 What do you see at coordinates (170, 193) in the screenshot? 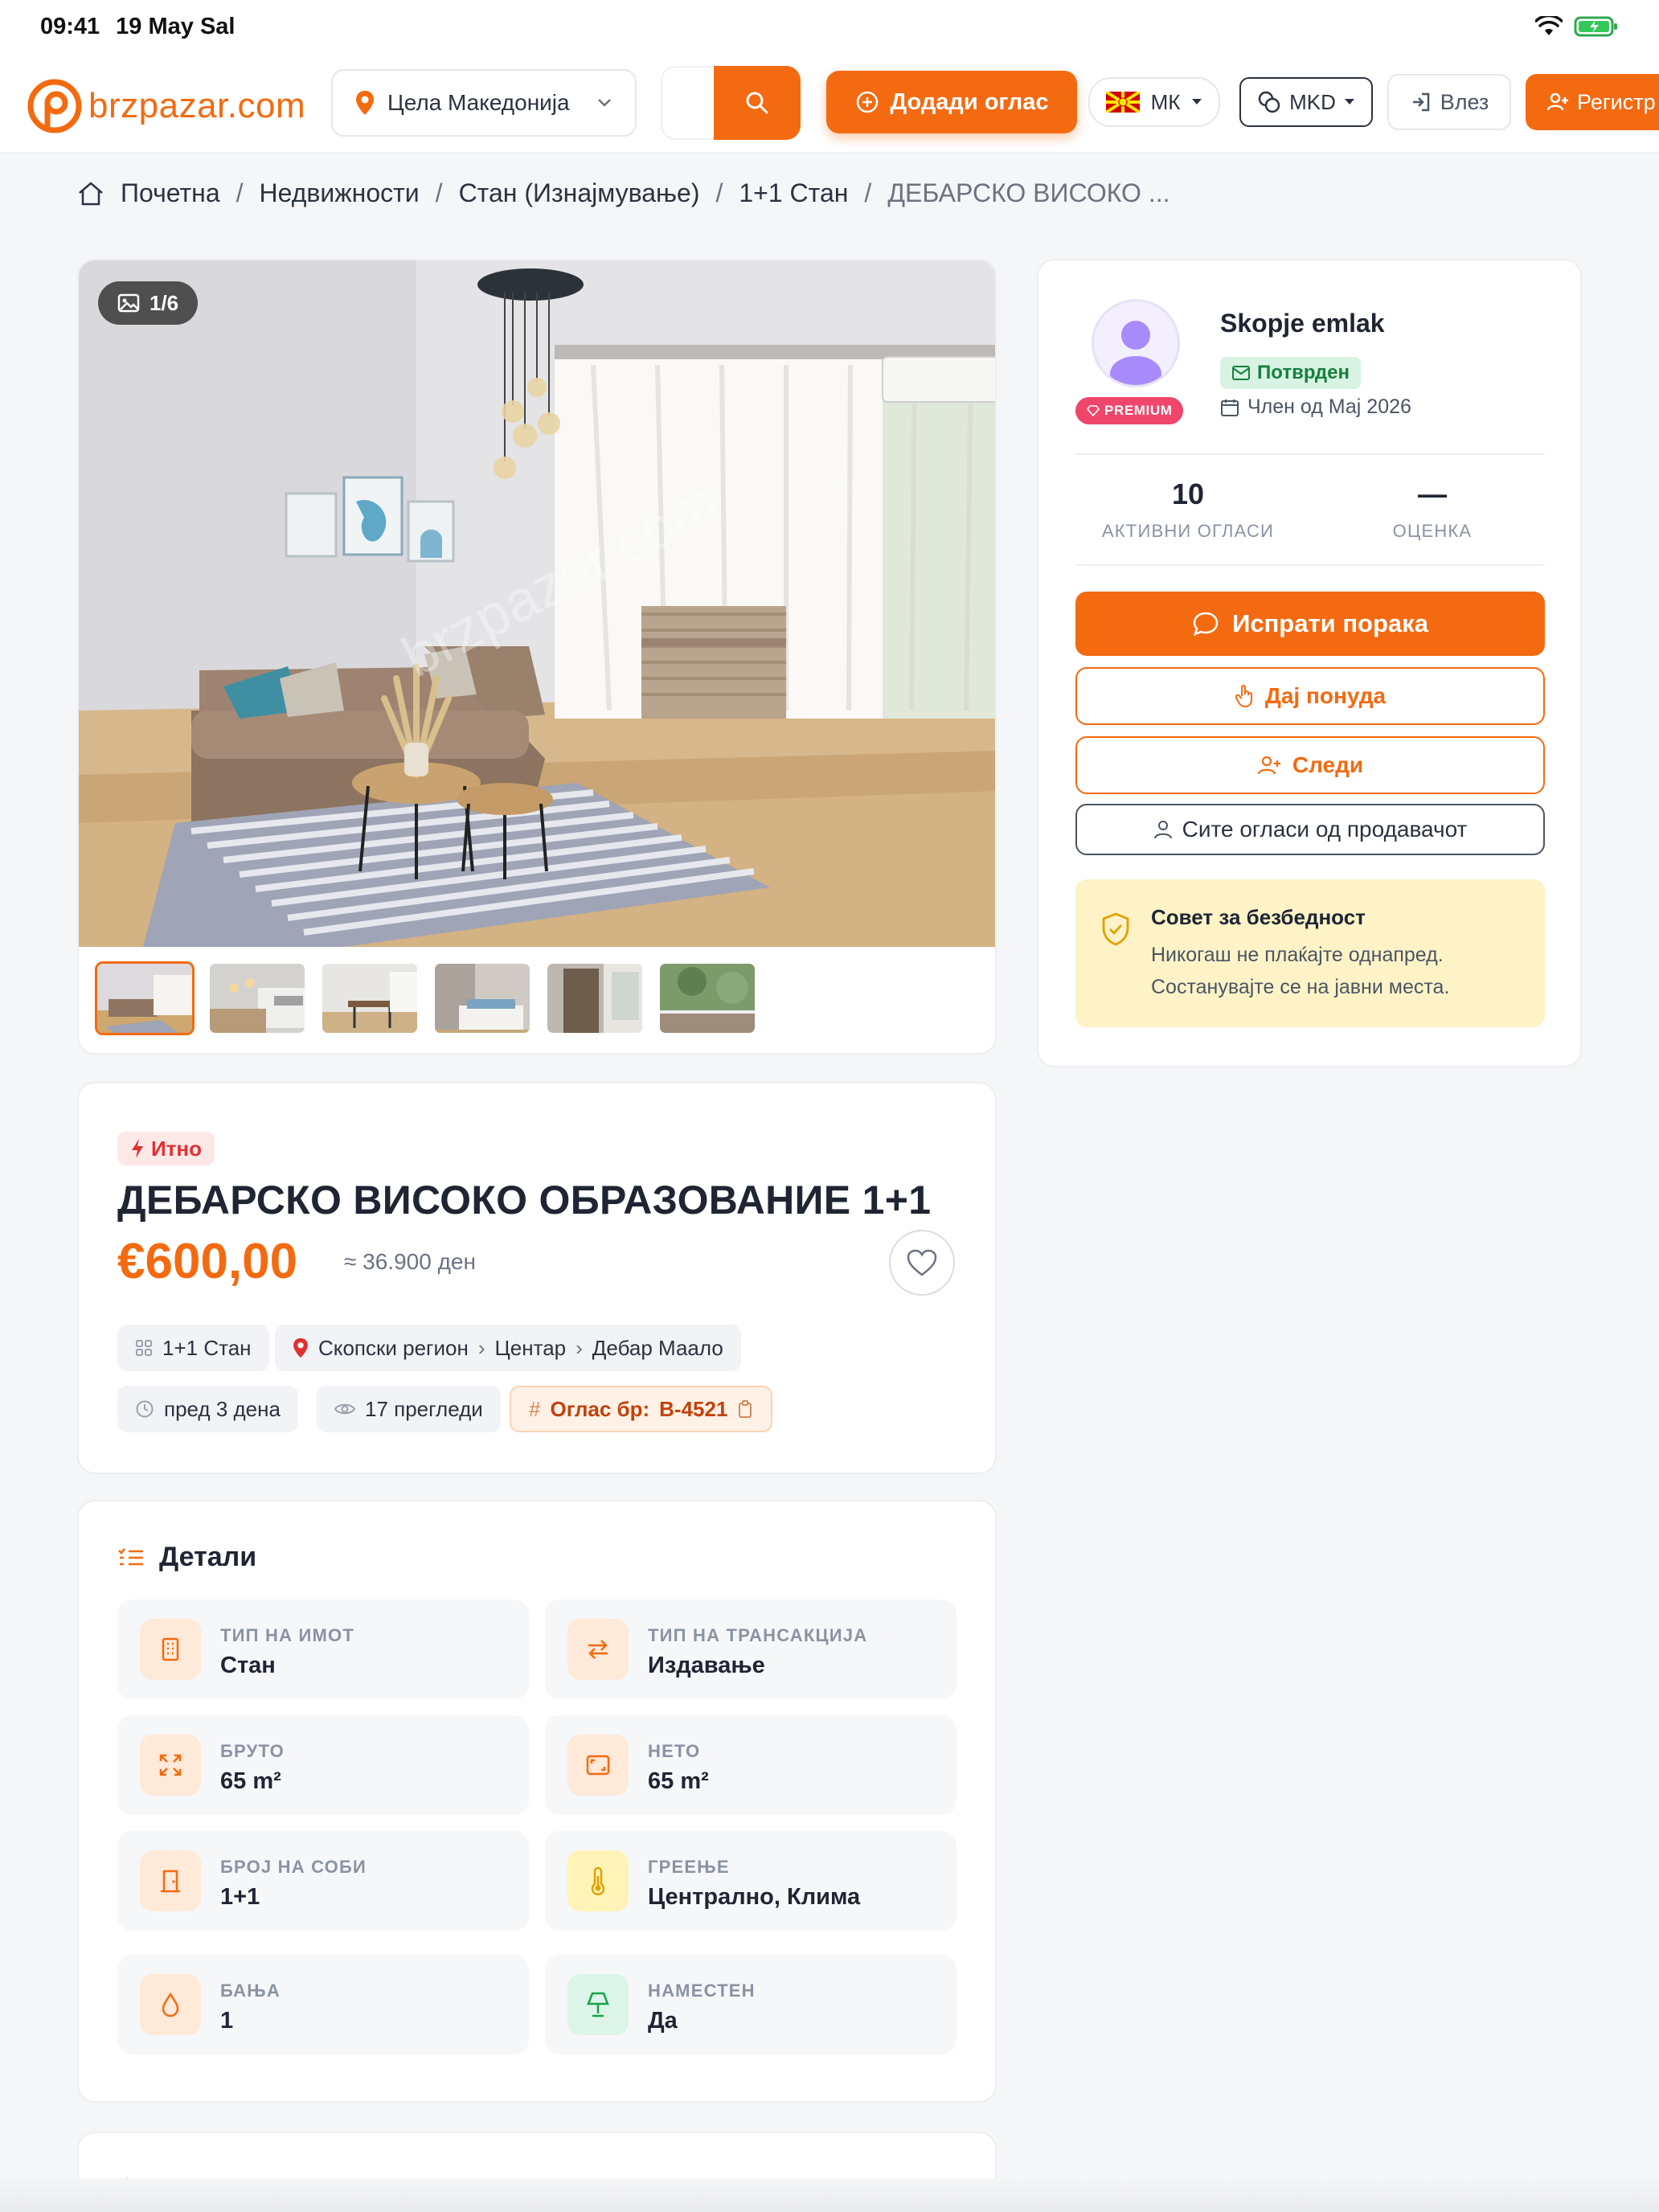
I see `breadcrumb-home: Почетна` at bounding box center [170, 193].